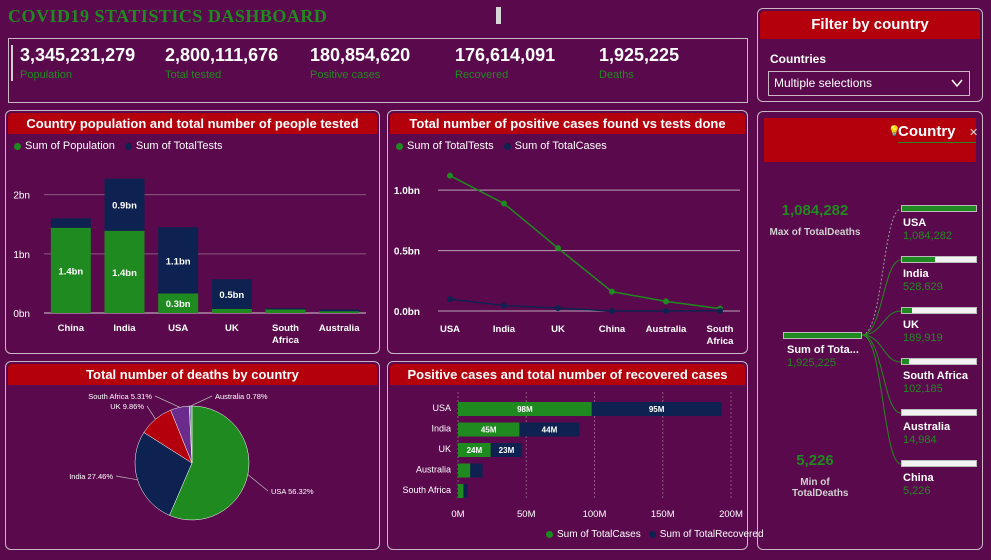  What do you see at coordinates (178, 261) in the screenshot?
I see `data-label: 1.1bn` at bounding box center [178, 261].